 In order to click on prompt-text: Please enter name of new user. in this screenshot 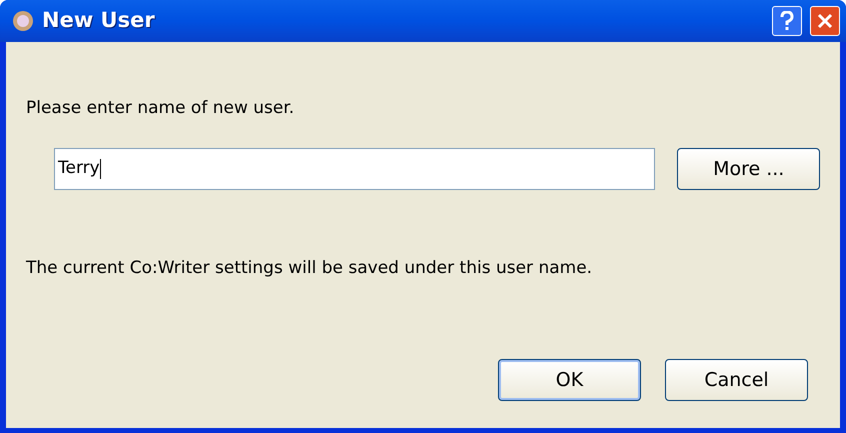, I will do `click(161, 108)`.